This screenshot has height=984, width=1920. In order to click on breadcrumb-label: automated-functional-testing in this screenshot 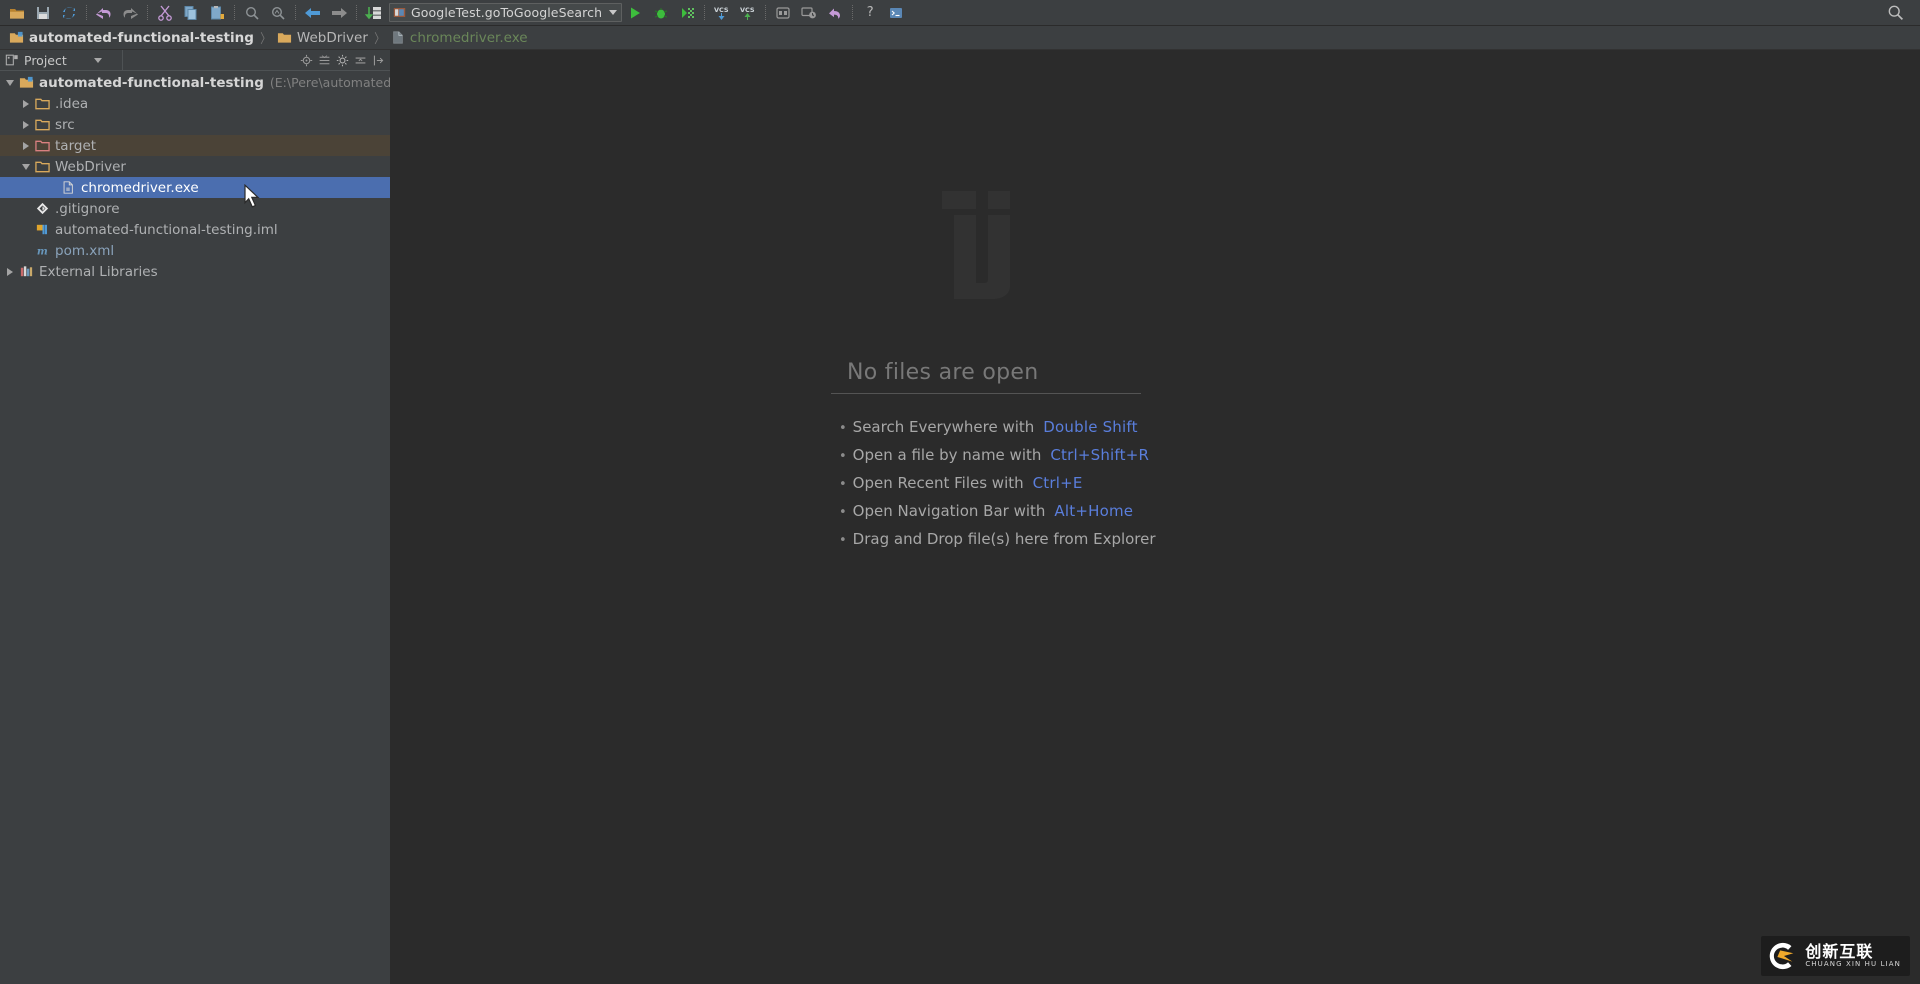, I will do `click(141, 37)`.